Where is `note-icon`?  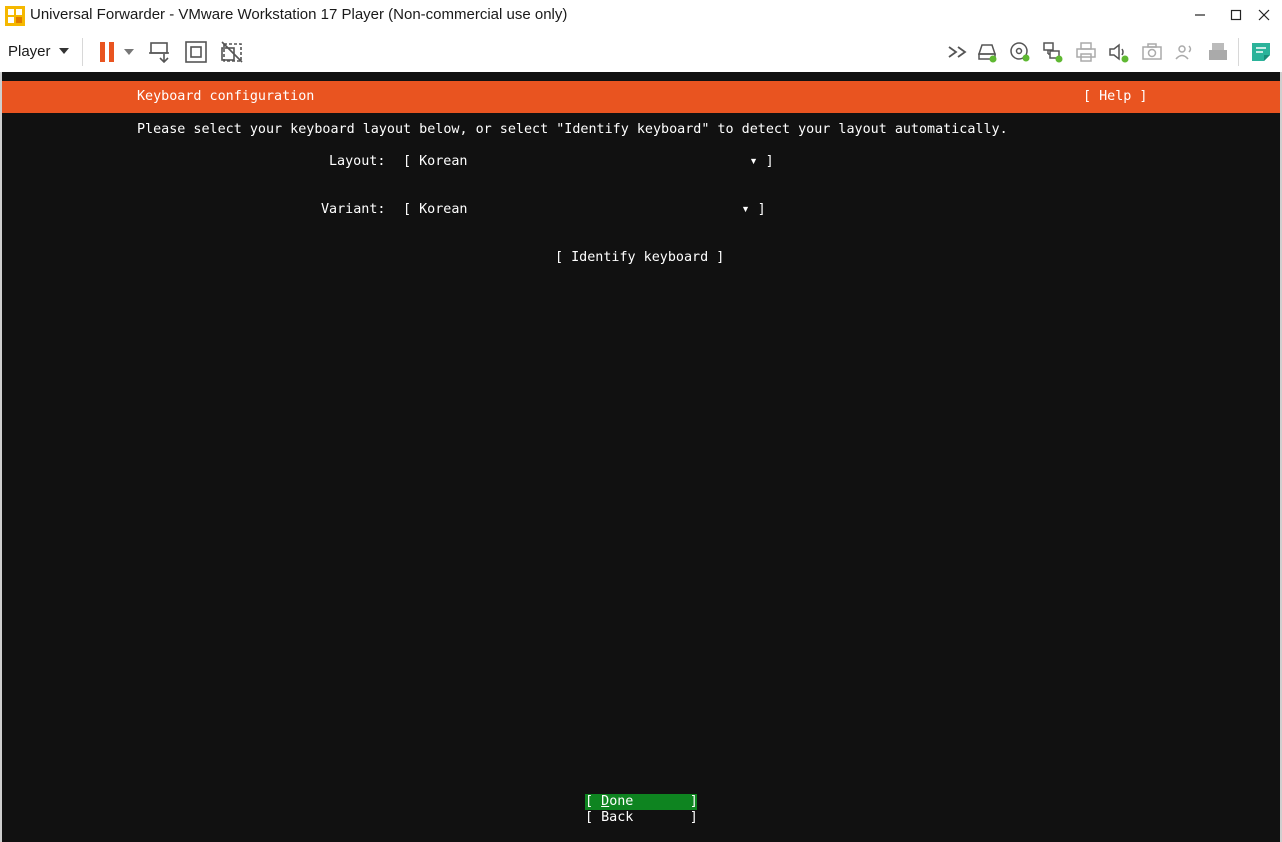
note-icon is located at coordinates (1261, 52).